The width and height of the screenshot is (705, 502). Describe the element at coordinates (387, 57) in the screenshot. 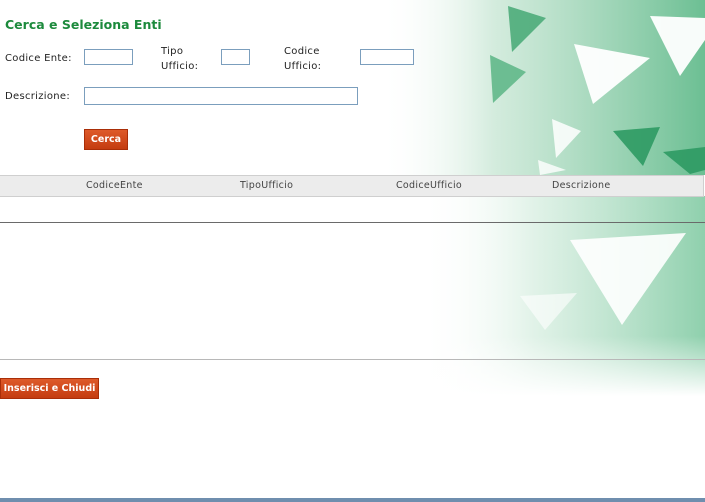

I see `codice-ufficio-input` at that location.